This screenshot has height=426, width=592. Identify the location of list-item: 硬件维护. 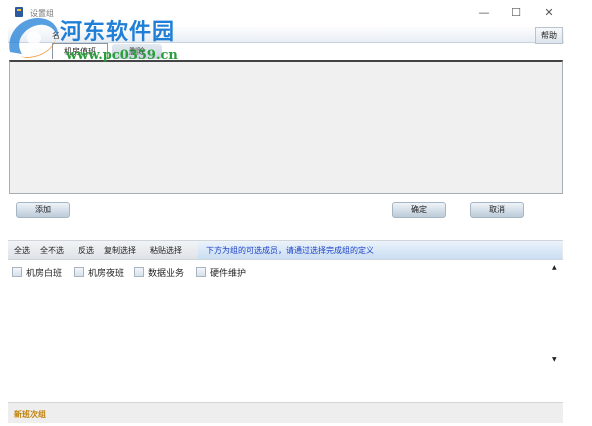
(227, 272).